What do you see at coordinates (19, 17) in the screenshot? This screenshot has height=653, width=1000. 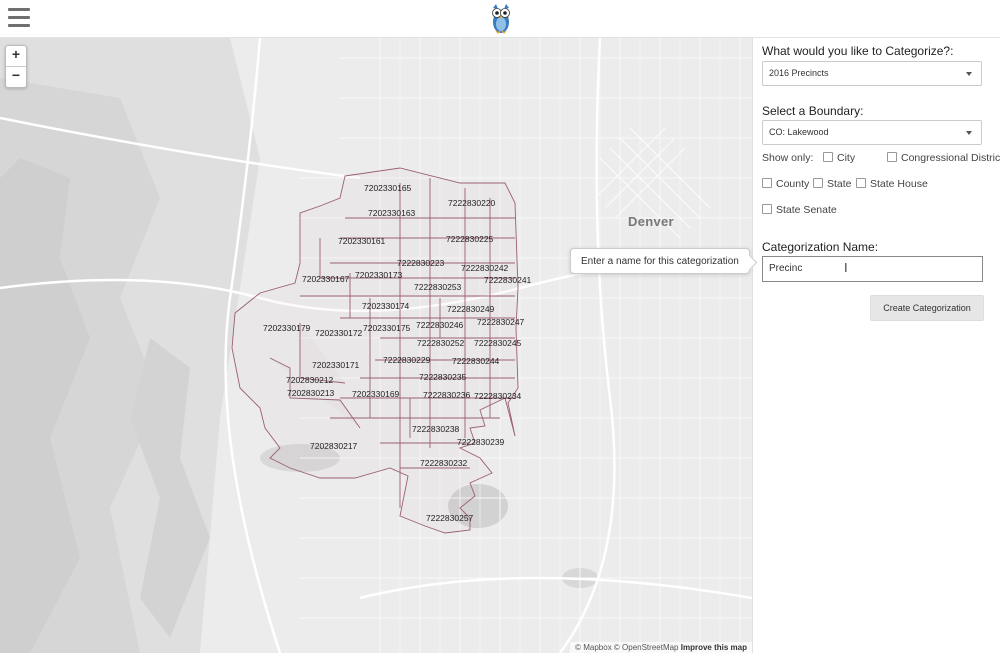 I see `hamburger-icon` at bounding box center [19, 17].